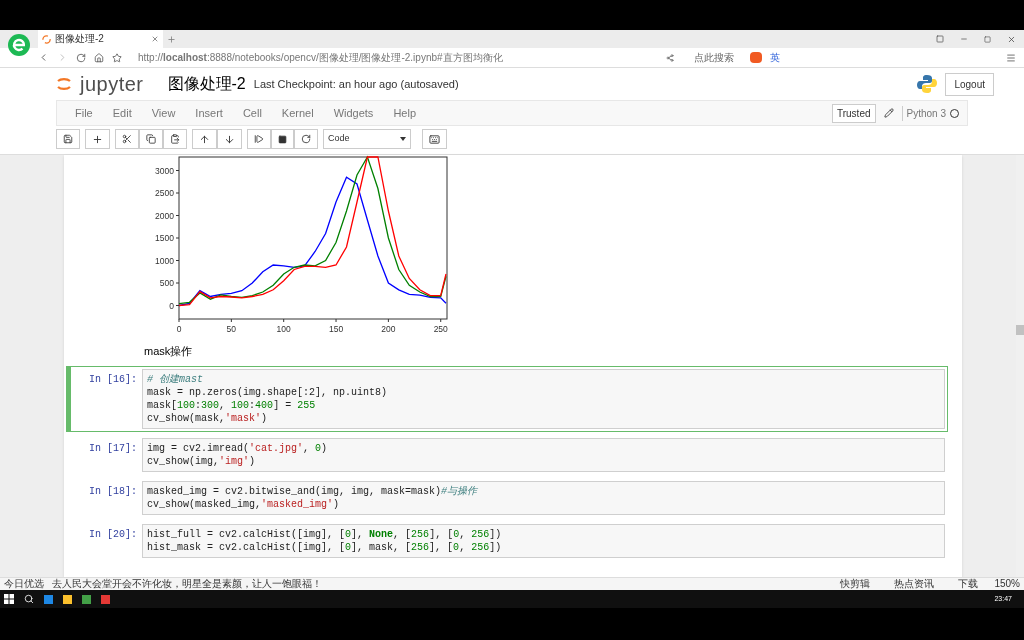 Image resolution: width=1024 pixels, height=640 pixels. What do you see at coordinates (231, 329) in the screenshot?
I see `axis-tick-label: 50` at bounding box center [231, 329].